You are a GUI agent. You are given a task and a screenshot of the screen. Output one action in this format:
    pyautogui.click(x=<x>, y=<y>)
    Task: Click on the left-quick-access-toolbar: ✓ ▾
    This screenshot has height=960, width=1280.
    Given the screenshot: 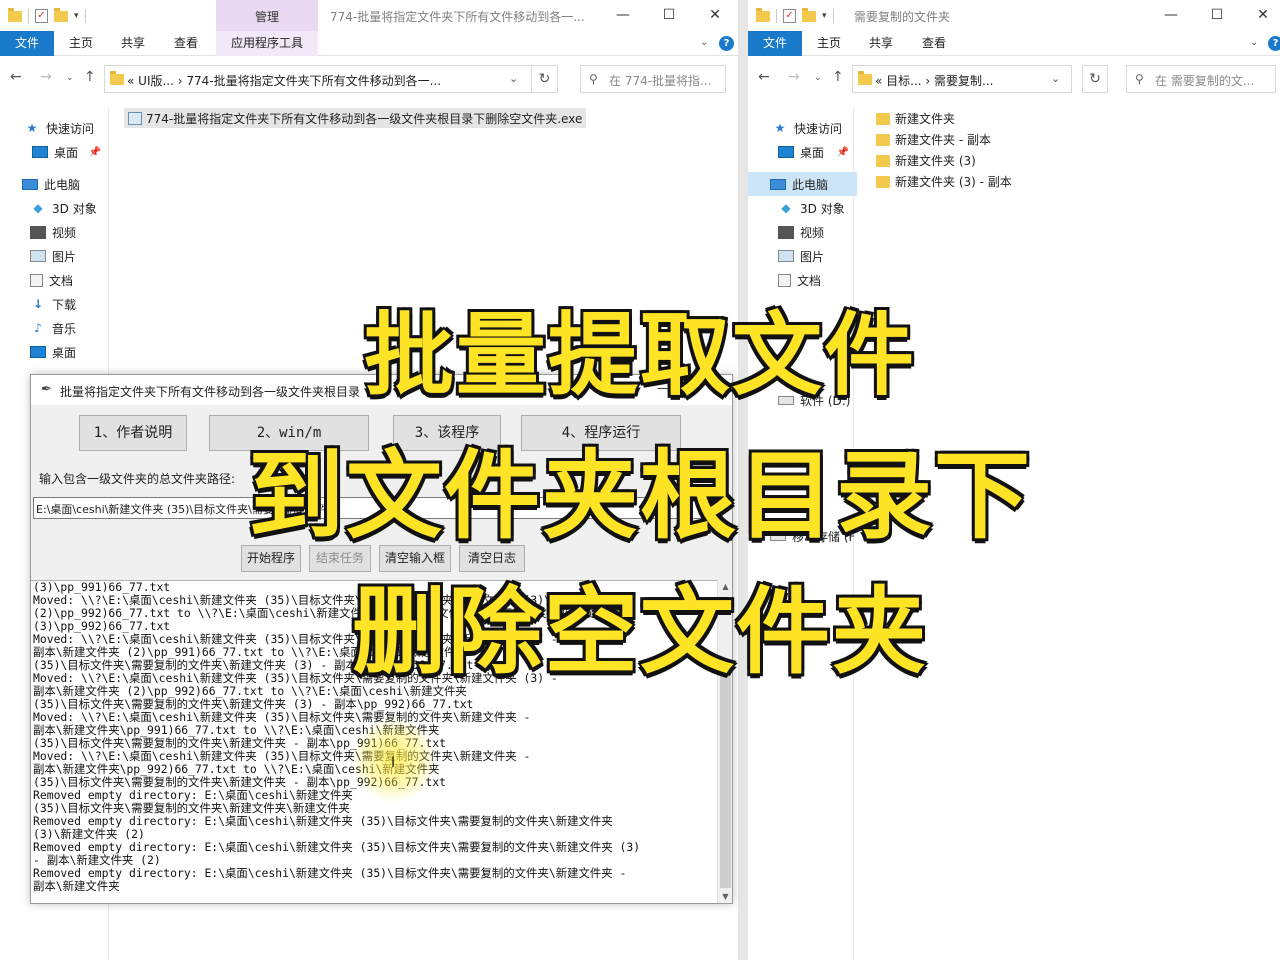 What is the action you would take?
    pyautogui.click(x=47, y=16)
    